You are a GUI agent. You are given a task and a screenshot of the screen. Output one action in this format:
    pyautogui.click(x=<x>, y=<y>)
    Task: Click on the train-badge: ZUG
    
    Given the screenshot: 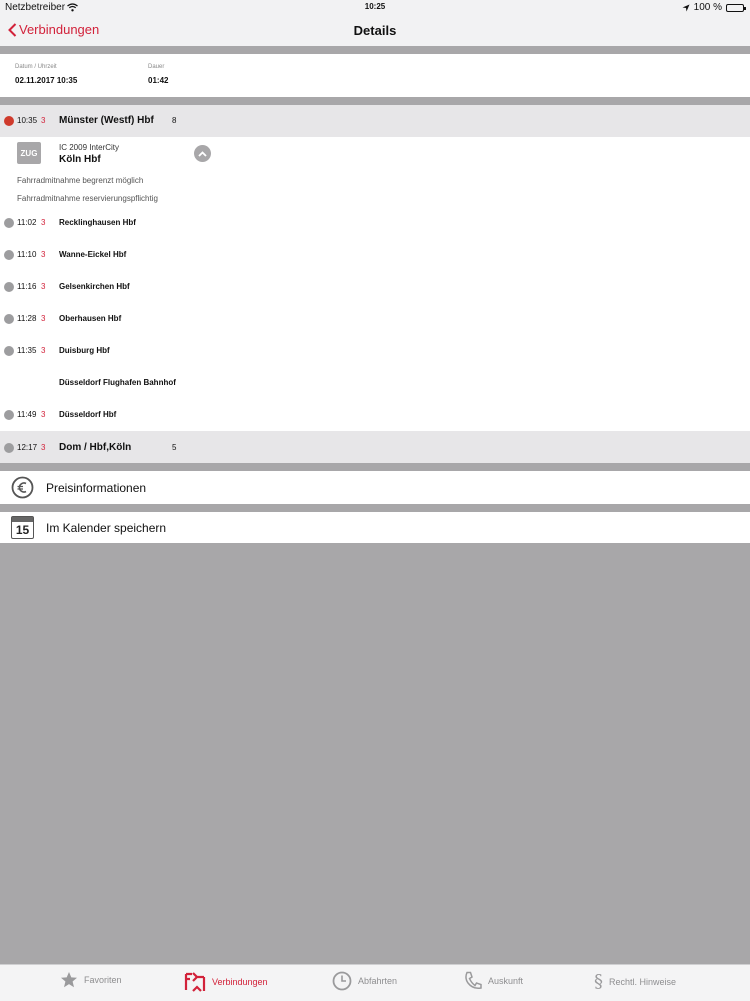 What is the action you would take?
    pyautogui.click(x=29, y=153)
    